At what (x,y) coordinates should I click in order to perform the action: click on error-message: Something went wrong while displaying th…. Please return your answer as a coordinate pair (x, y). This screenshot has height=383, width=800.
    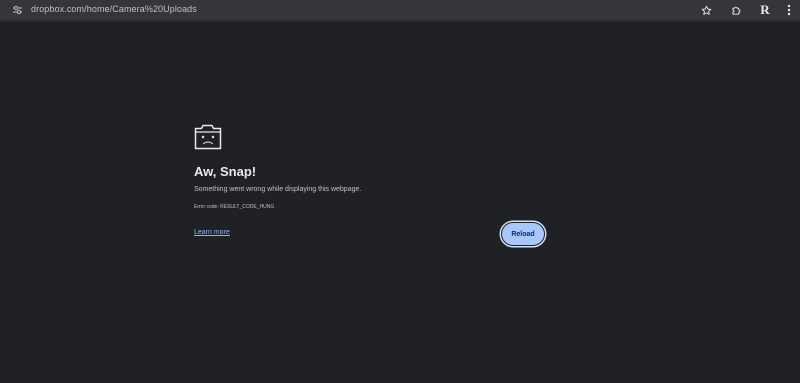
    Looking at the image, I should click on (278, 189).